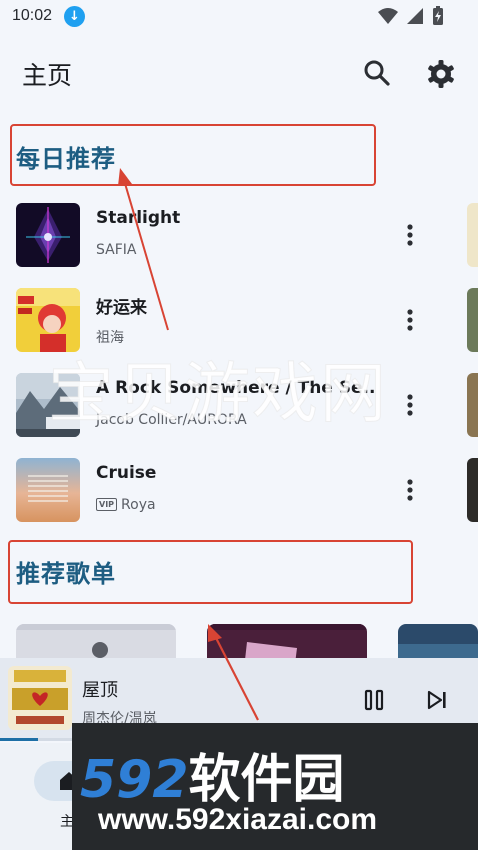  What do you see at coordinates (210, 572) in the screenshot?
I see `highlight-box-playlists` at bounding box center [210, 572].